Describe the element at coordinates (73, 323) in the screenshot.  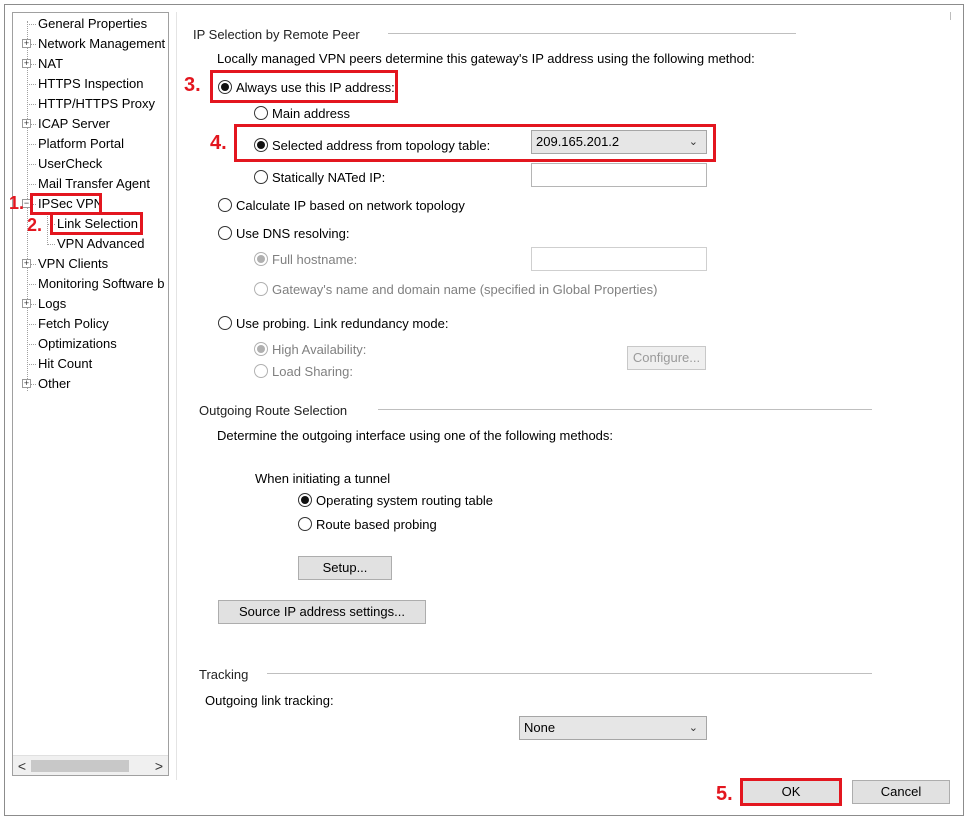
I see `tree-item-label: Fetch Policy` at that location.